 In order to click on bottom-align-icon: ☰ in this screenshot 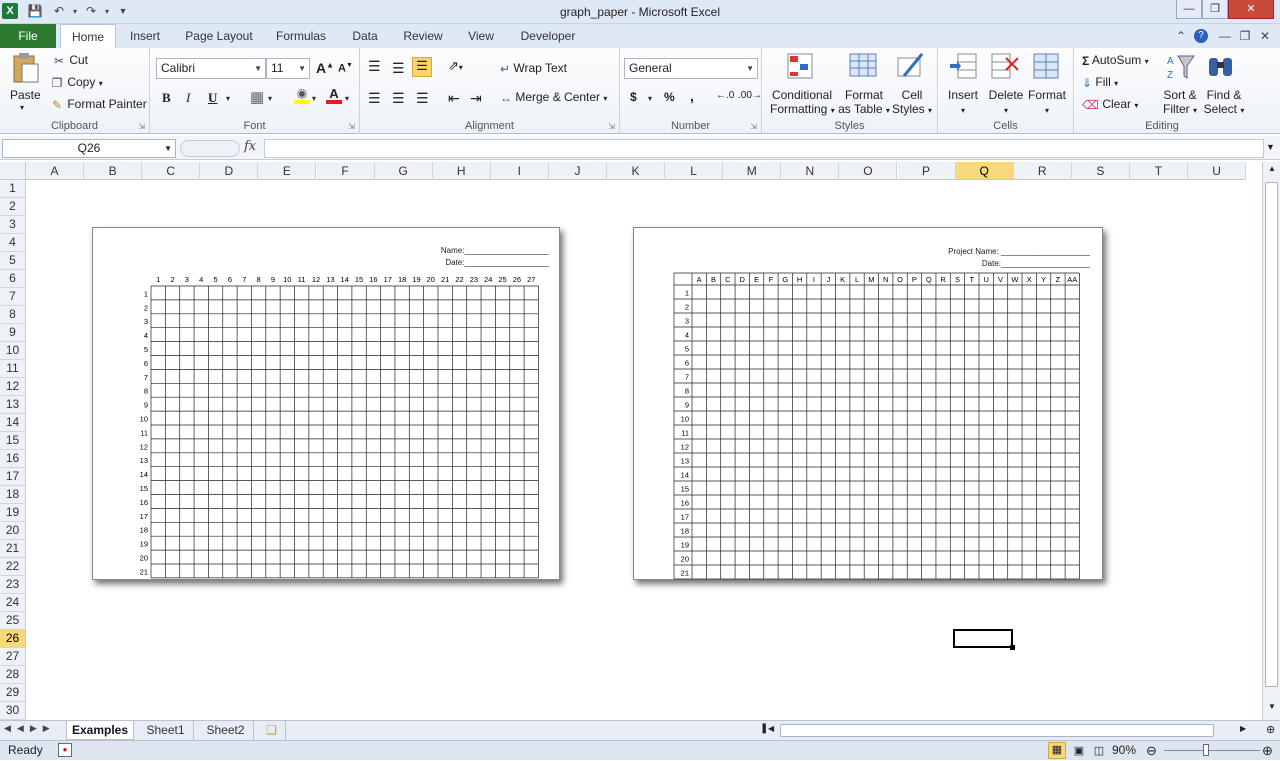, I will do `click(422, 67)`.